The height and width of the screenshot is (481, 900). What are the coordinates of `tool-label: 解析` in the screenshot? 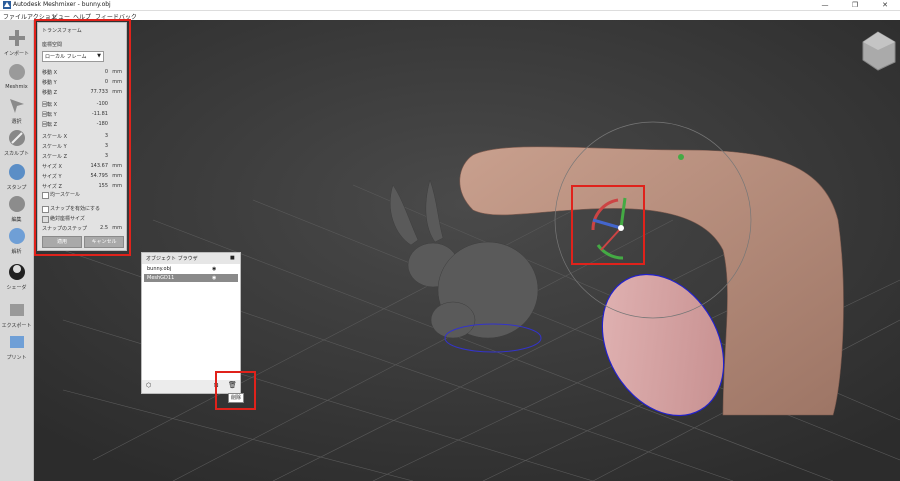 It's located at (16, 252).